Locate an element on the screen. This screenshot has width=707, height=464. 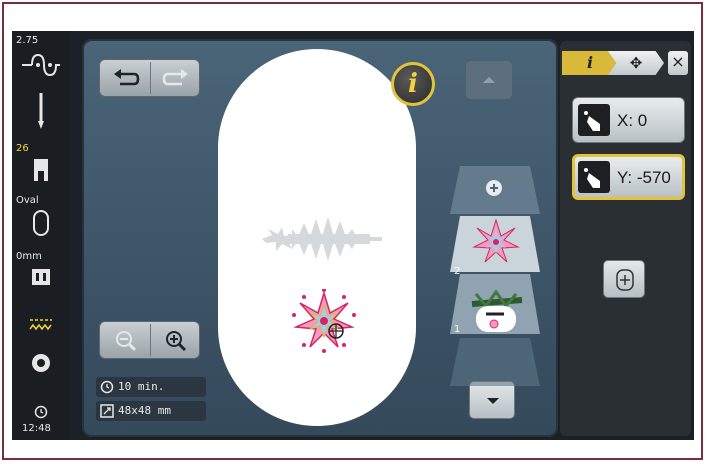
close-button: × is located at coordinates (678, 63).